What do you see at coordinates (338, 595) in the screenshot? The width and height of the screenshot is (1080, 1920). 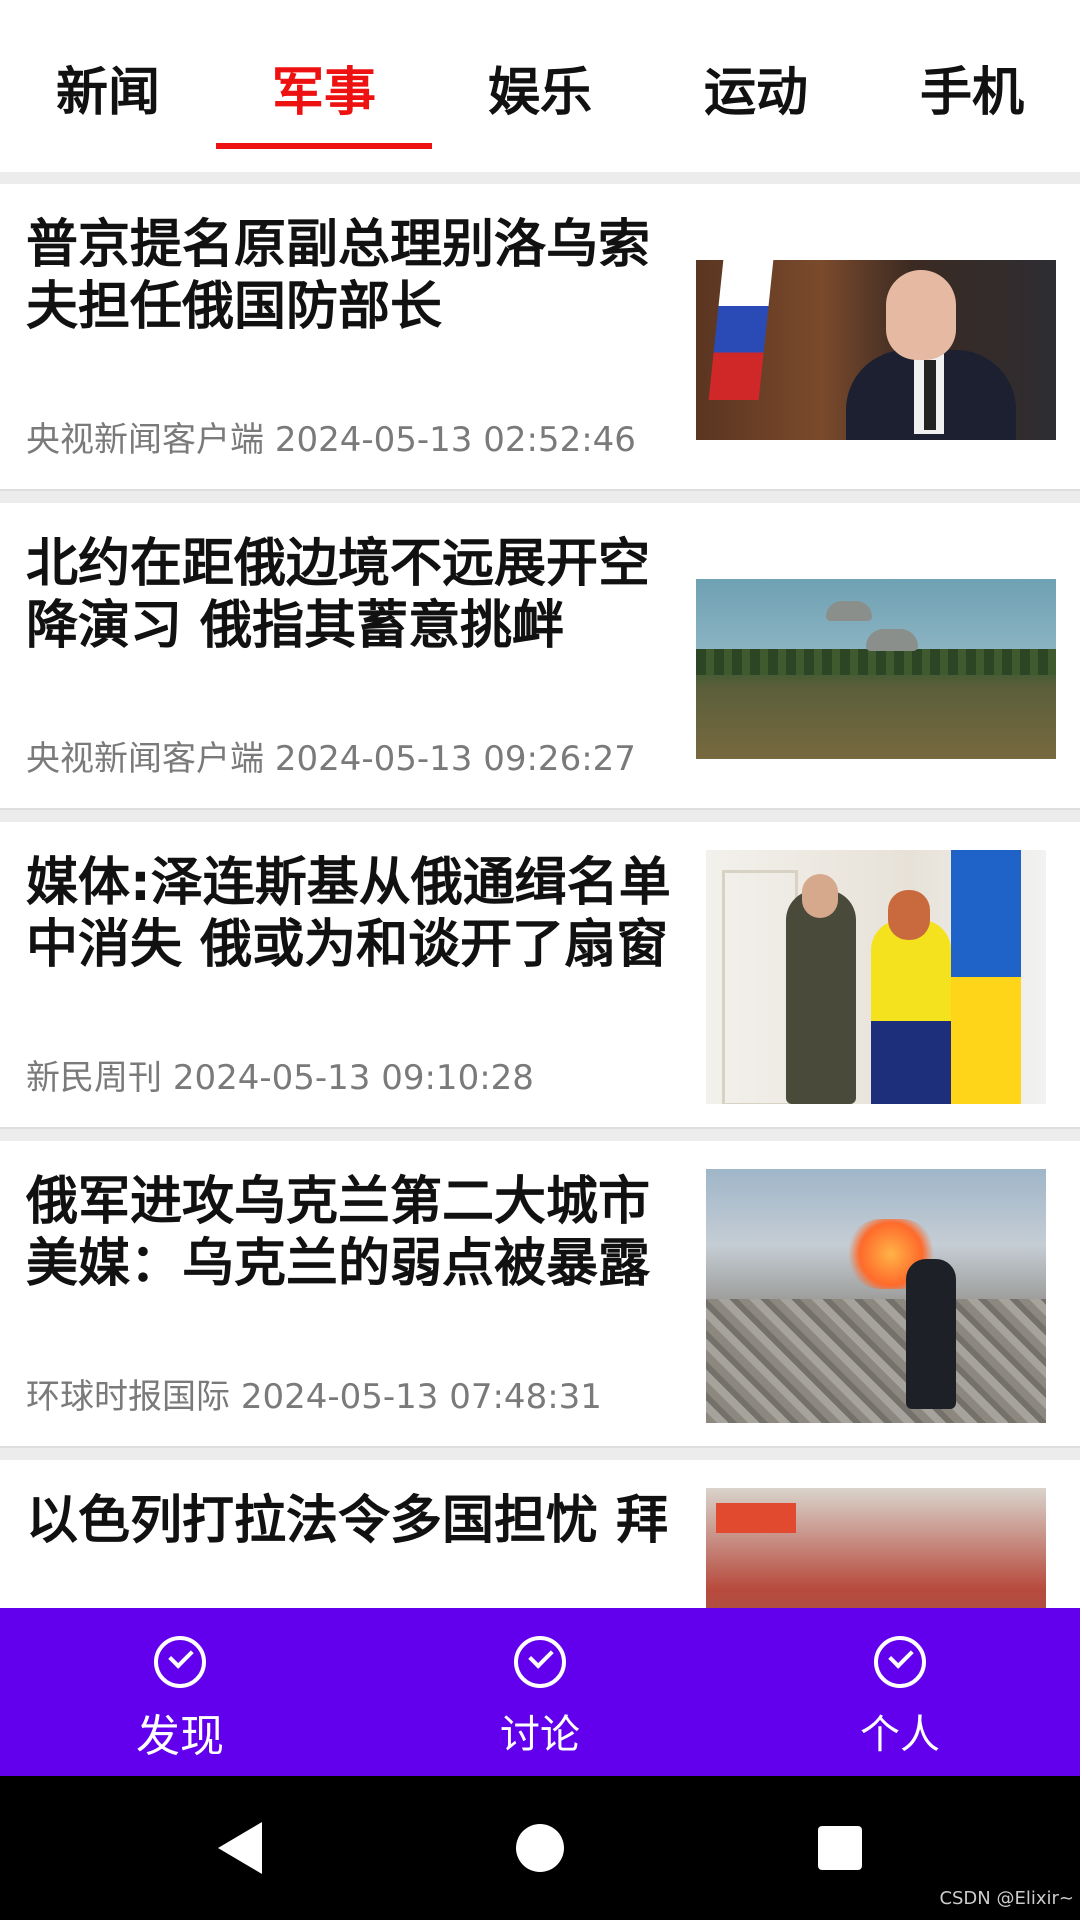 I see `news-title: 北约在距俄边境不远展开空降演习 俄指其蓄意挑衅` at bounding box center [338, 595].